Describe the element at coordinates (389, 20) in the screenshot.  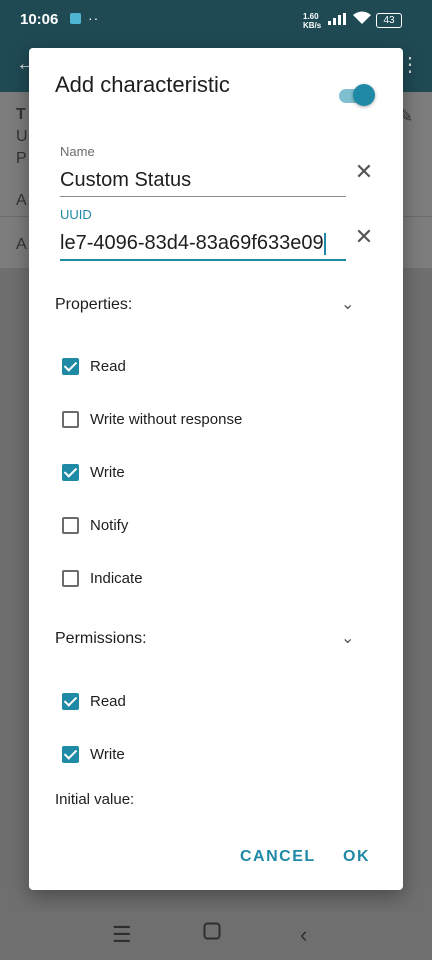
I see `battery-icon: 43` at that location.